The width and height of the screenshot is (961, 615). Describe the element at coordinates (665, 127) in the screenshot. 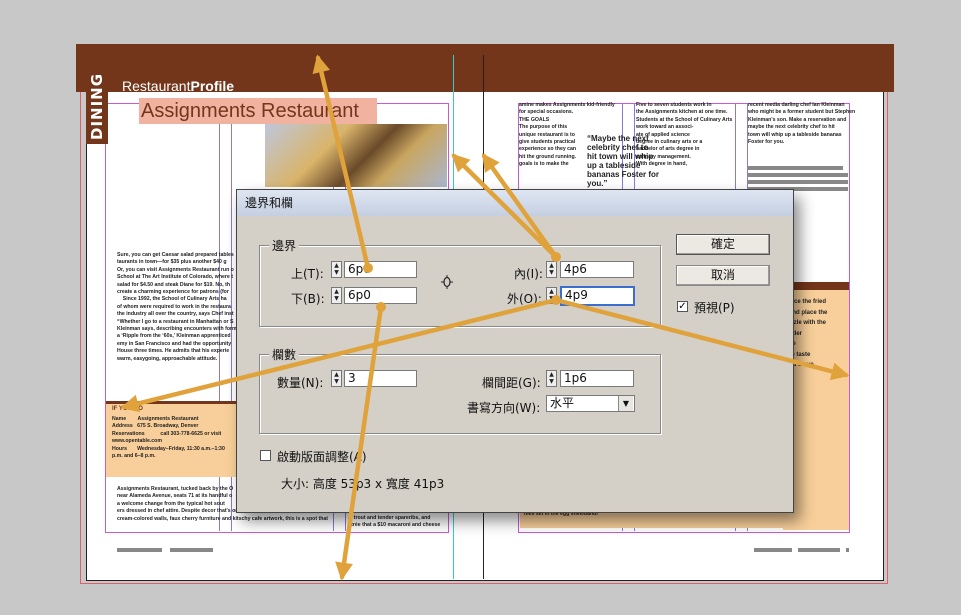

I see `body-text-line: work toward an associ-` at that location.